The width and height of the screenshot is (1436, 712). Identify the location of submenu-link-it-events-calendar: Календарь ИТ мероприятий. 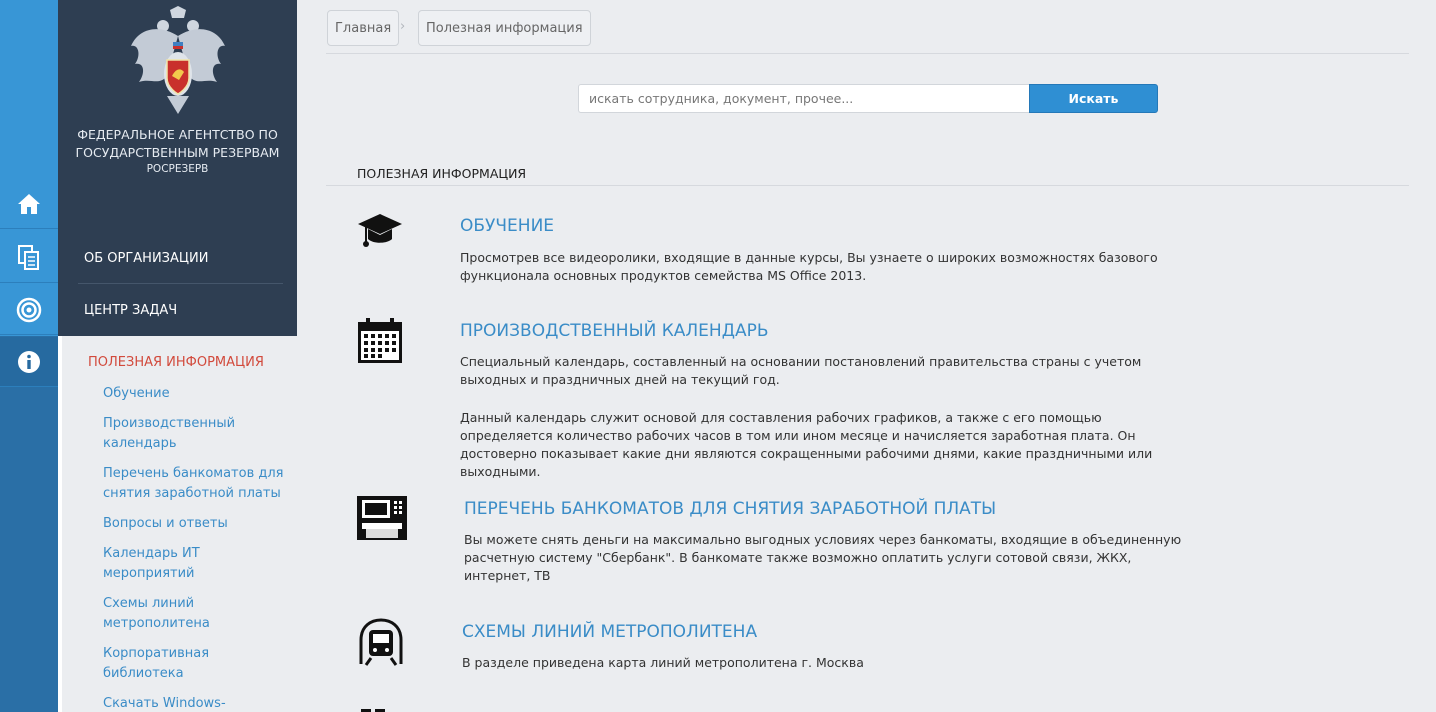
(198, 564).